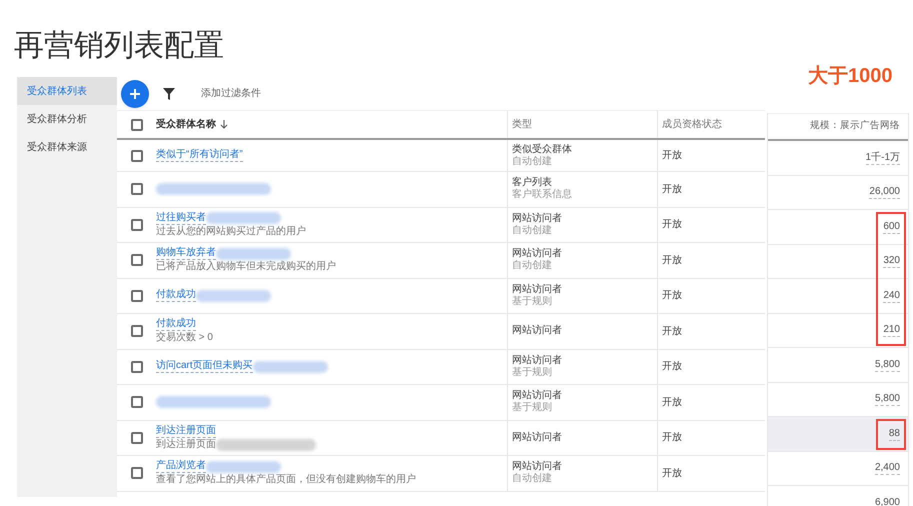  Describe the element at coordinates (192, 124) in the screenshot. I see `column-header: 受众群体名称` at that location.